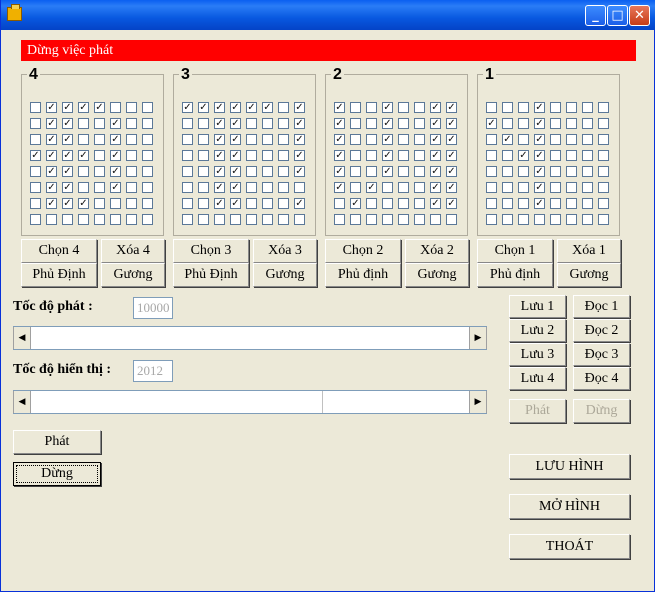  What do you see at coordinates (601, 330) in the screenshot?
I see `read-slot-button-2: Đọc 2` at bounding box center [601, 330].